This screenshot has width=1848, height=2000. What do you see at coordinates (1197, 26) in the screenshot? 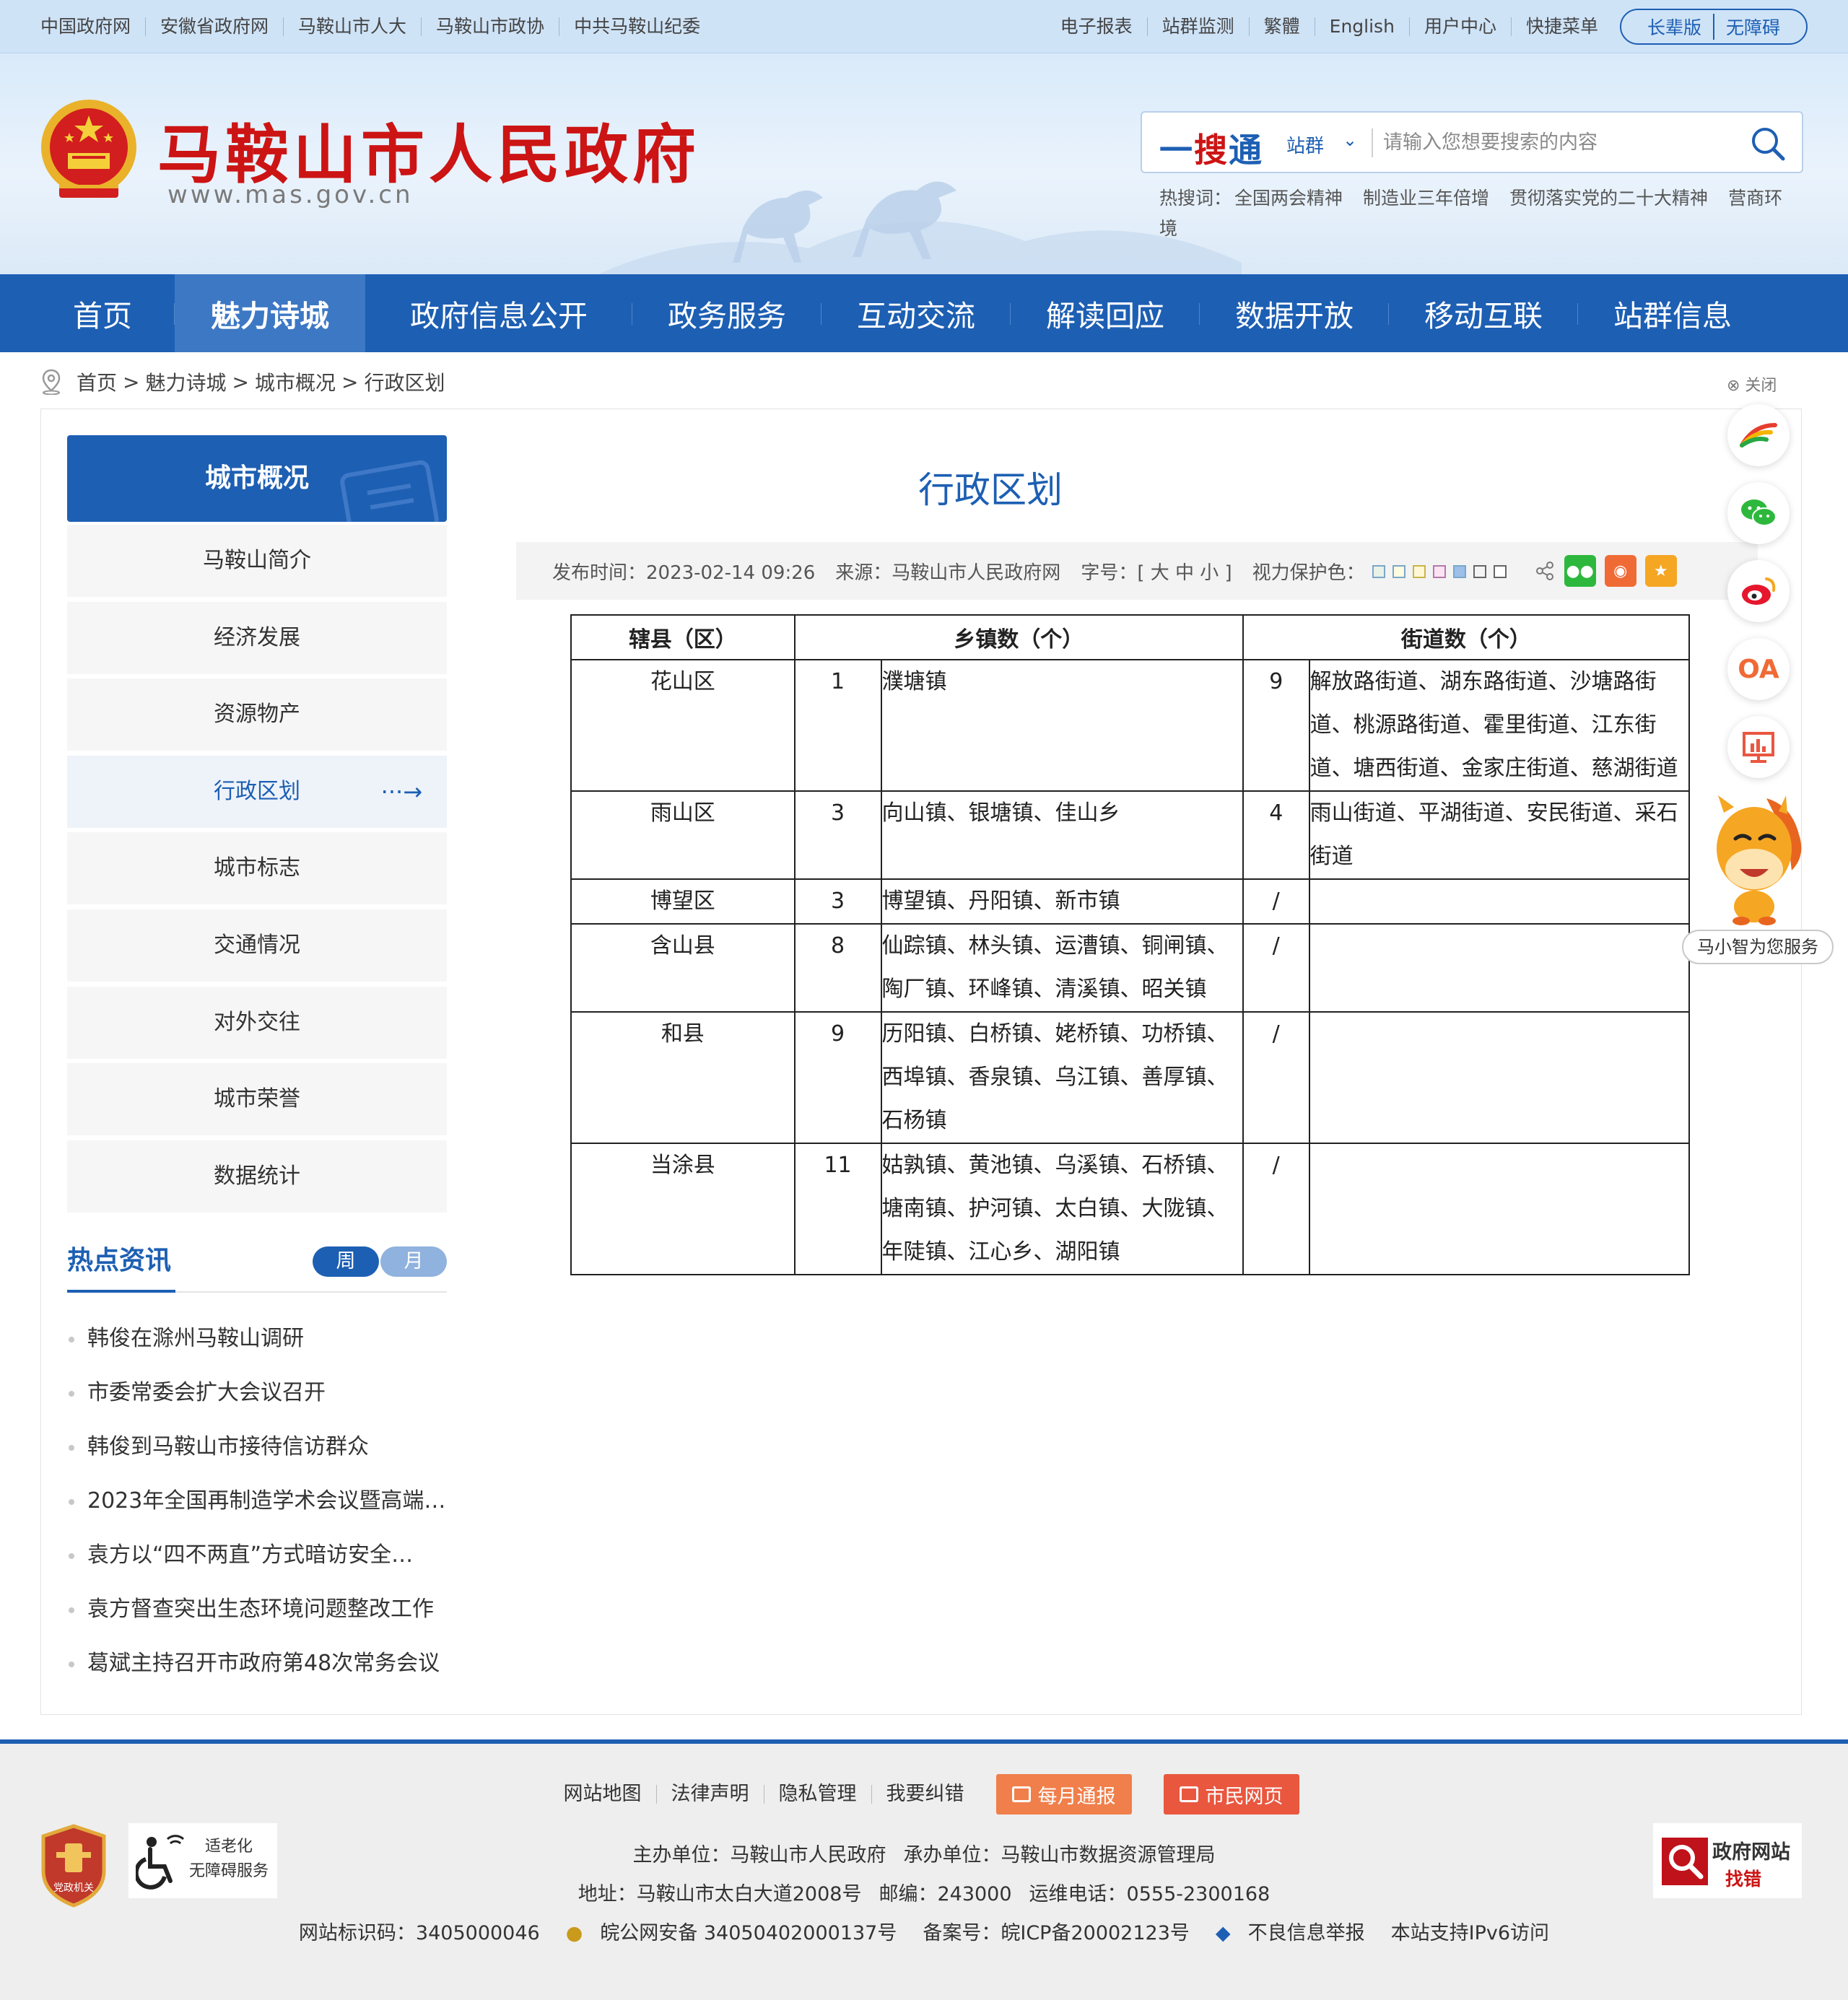
I see `top-link-site-monitor: 站群监测` at bounding box center [1197, 26].